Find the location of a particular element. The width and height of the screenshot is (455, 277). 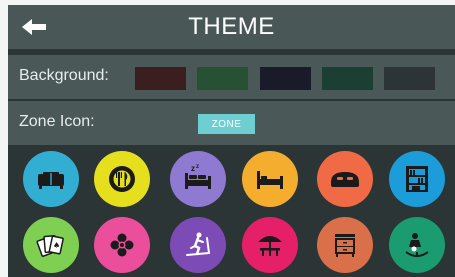

single-bed-icon is located at coordinates (270, 180).